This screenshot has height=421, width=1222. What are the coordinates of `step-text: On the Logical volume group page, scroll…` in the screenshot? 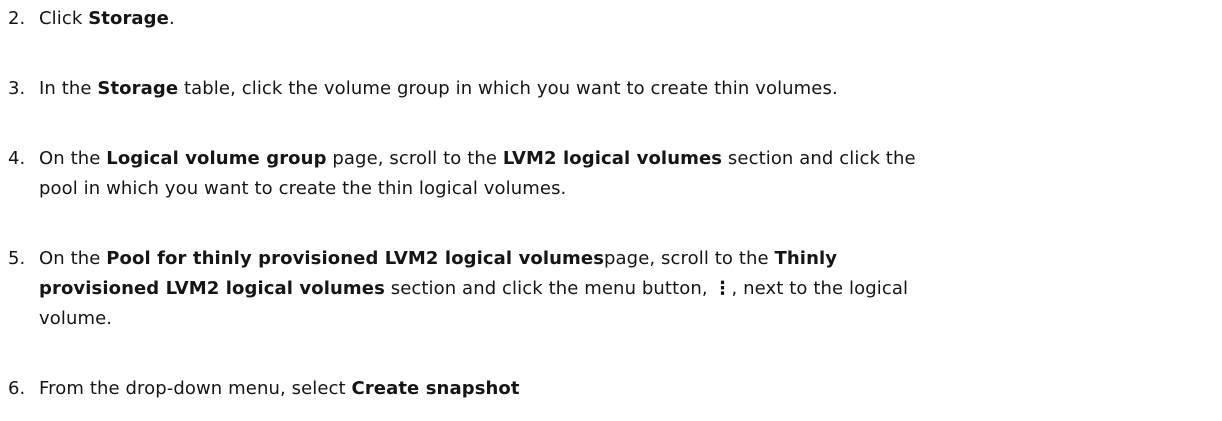 It's located at (630, 174).